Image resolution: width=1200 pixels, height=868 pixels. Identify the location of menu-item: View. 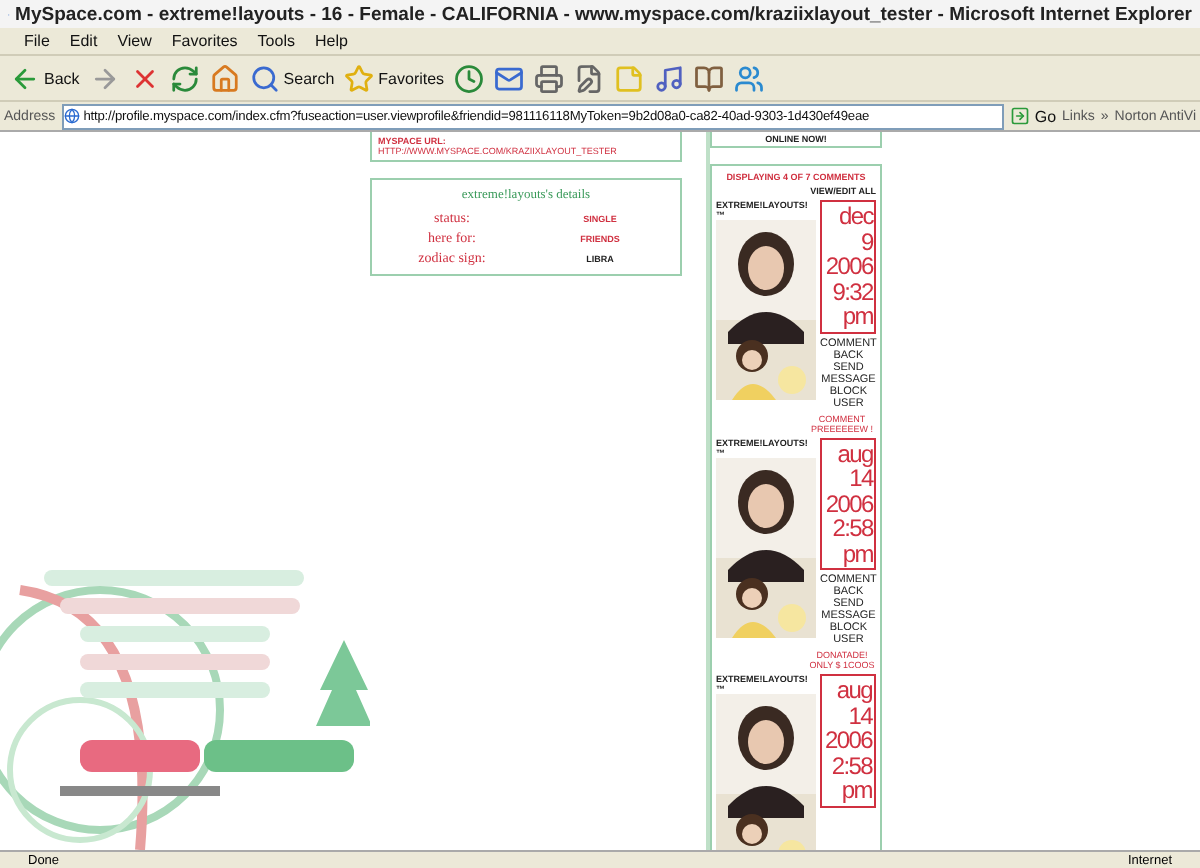
(134, 41).